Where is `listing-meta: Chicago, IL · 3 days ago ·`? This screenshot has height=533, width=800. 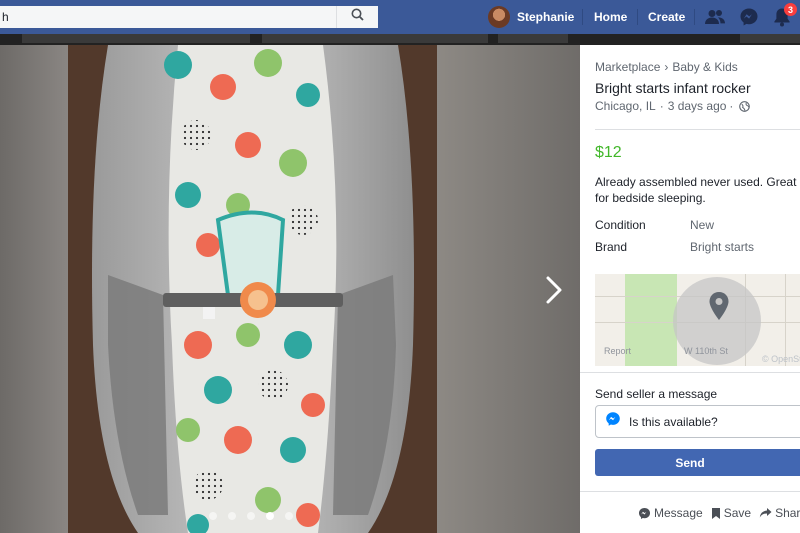
listing-meta: Chicago, IL · 3 days ago · is located at coordinates (673, 106).